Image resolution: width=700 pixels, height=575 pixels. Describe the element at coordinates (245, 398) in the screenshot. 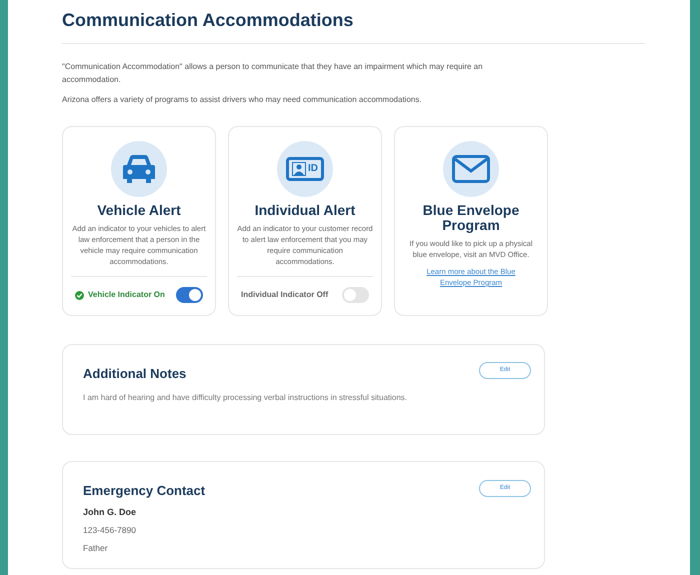

I see `notes-text: I am hard of hearing and have difficulty processing verbal instructions in stressful situations.` at that location.